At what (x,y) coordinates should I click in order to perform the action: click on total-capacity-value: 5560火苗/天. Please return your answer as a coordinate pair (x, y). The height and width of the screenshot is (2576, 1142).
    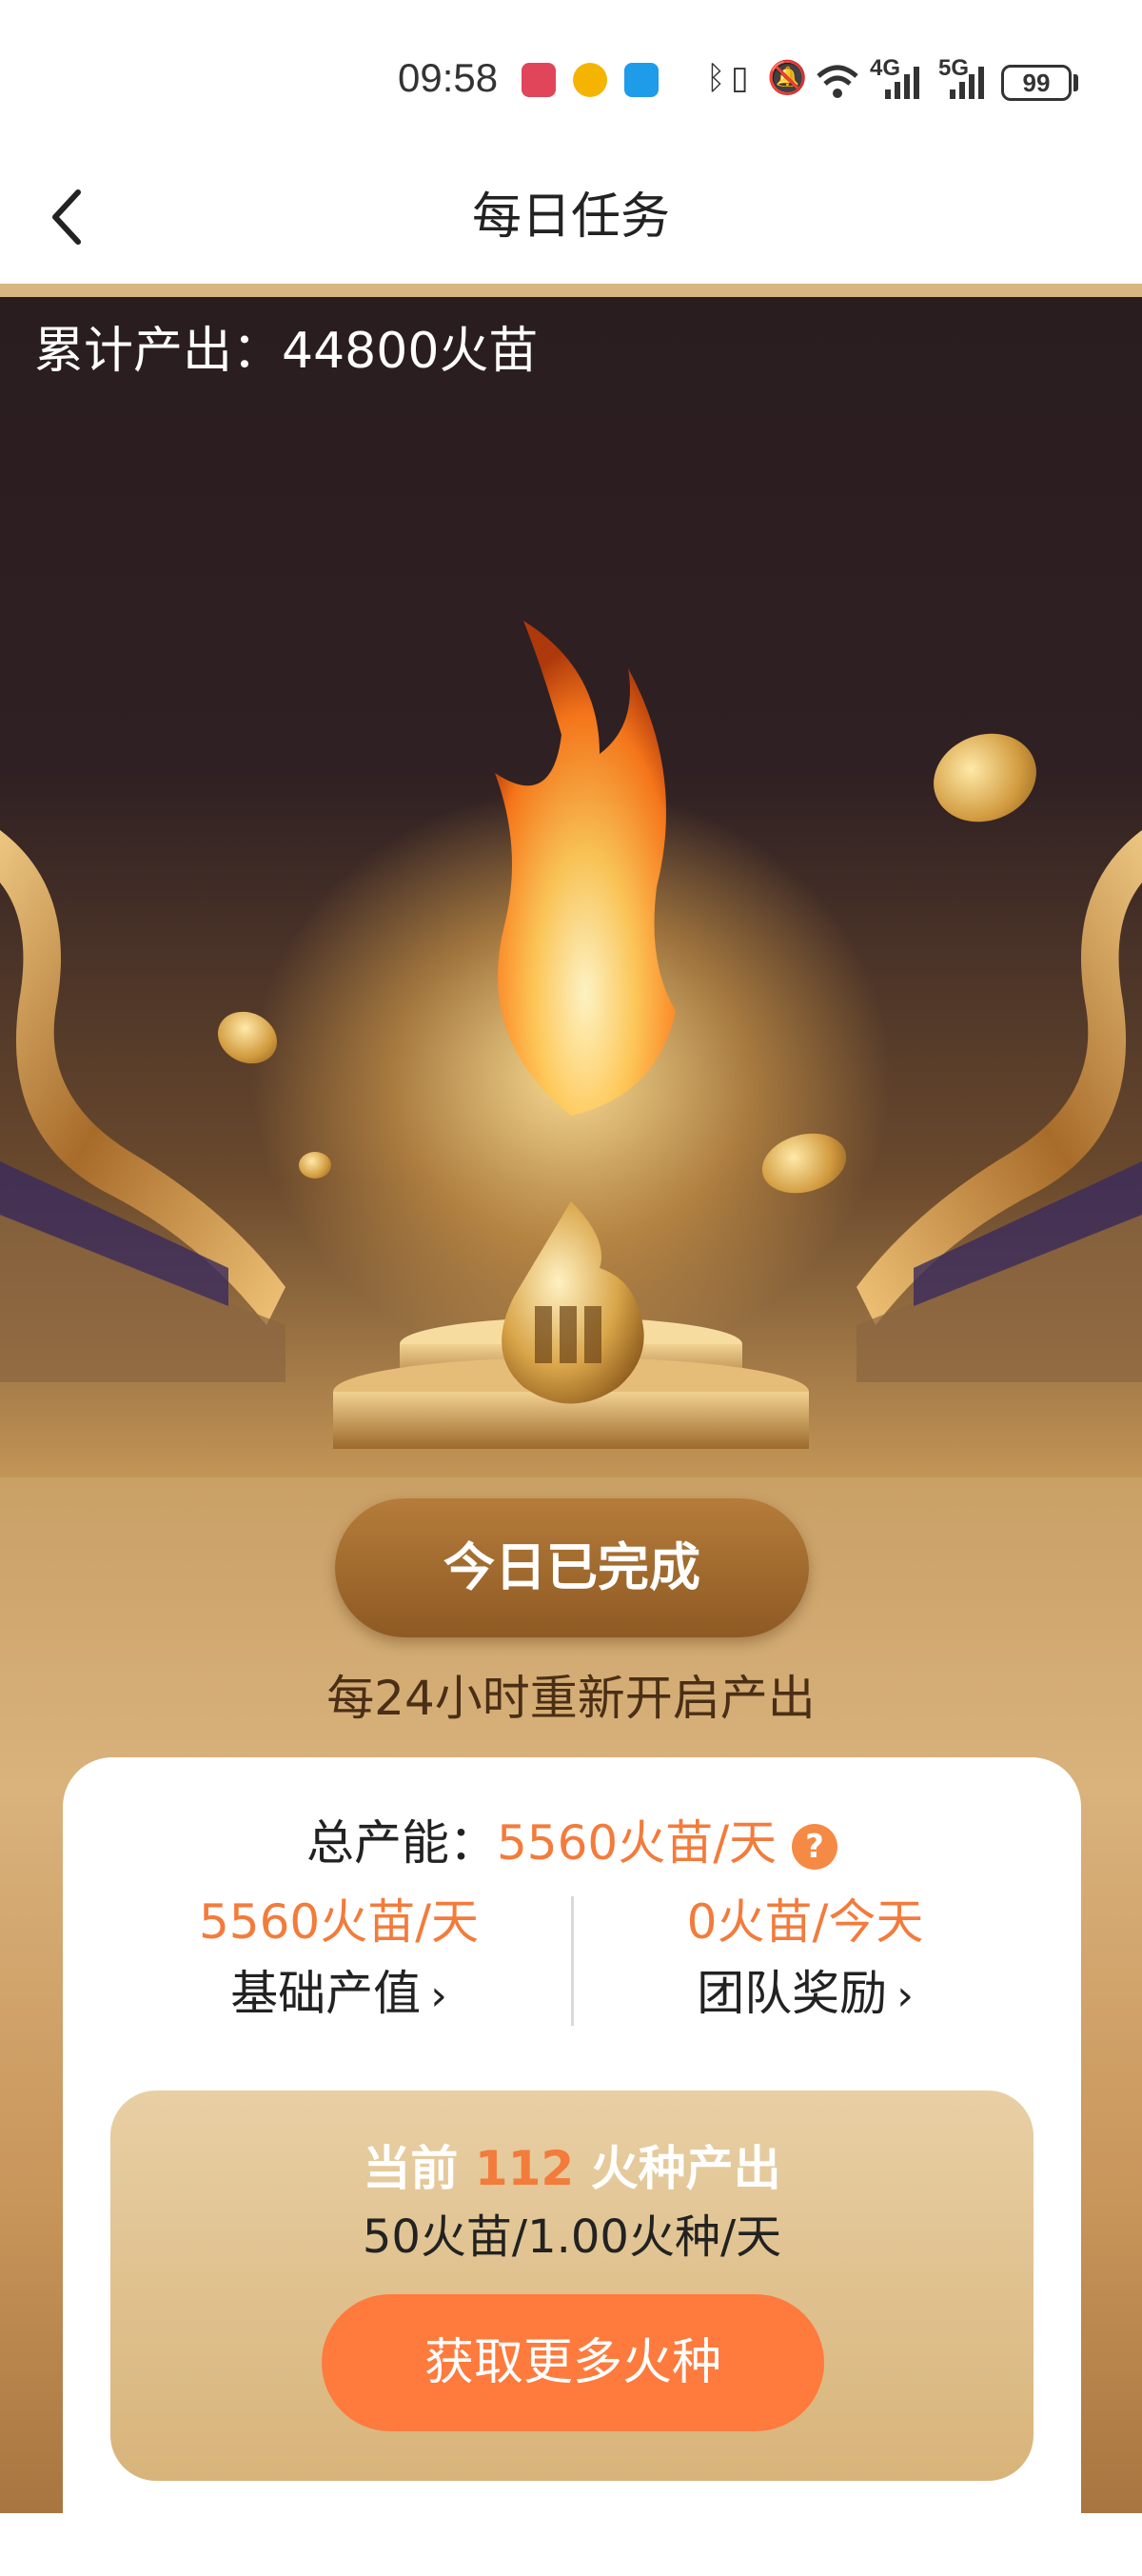
    Looking at the image, I should click on (637, 1843).